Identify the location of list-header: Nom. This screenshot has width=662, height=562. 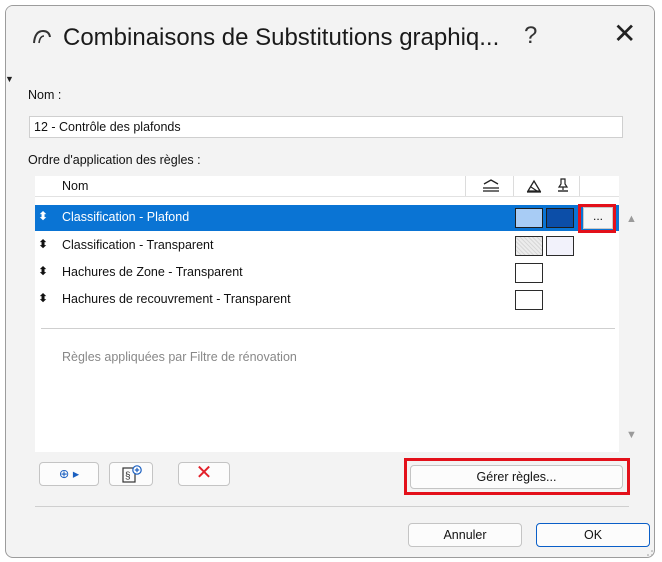
(327, 186).